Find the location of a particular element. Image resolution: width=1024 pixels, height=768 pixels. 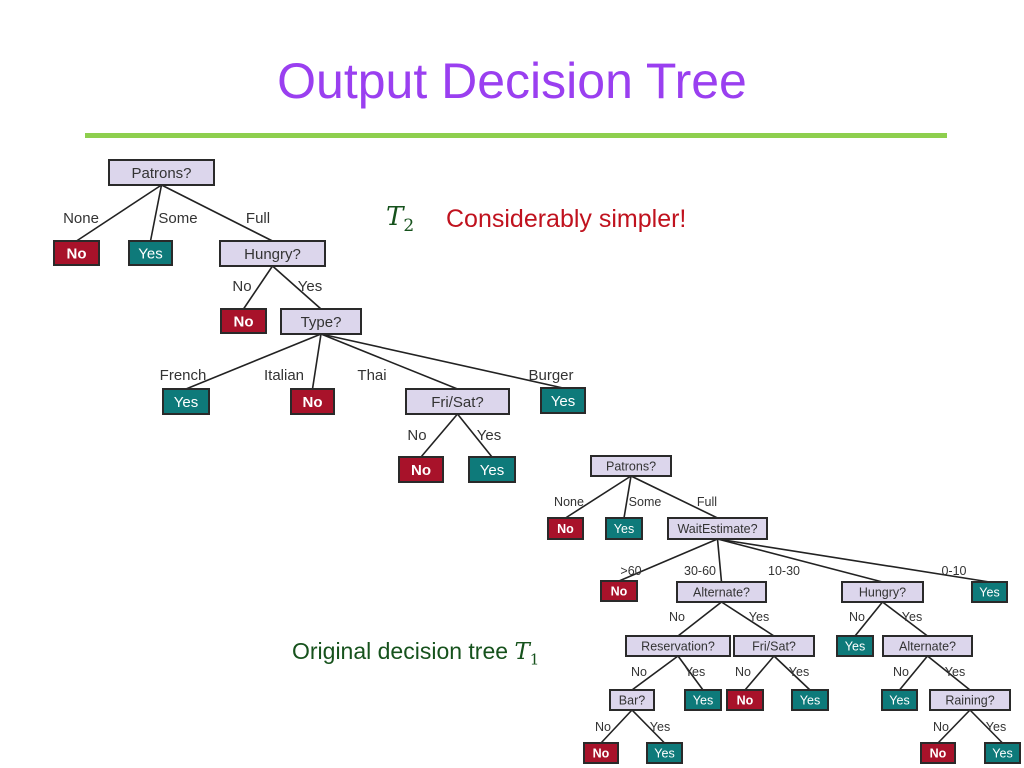

attribute-node: Fri/Sat? is located at coordinates (774, 646).